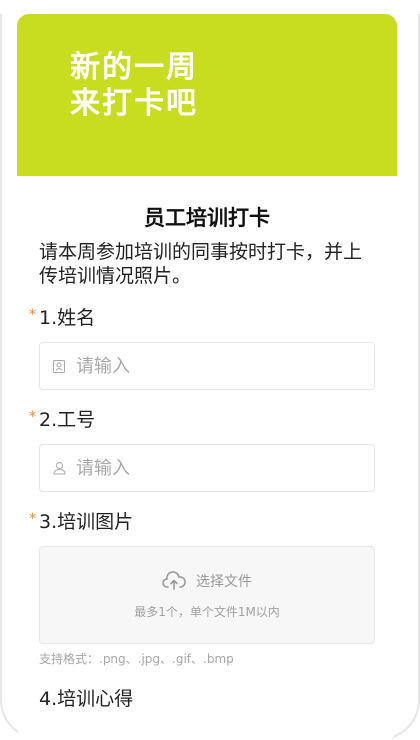  I want to click on banner-line-1: 新的一周, so click(134, 67).